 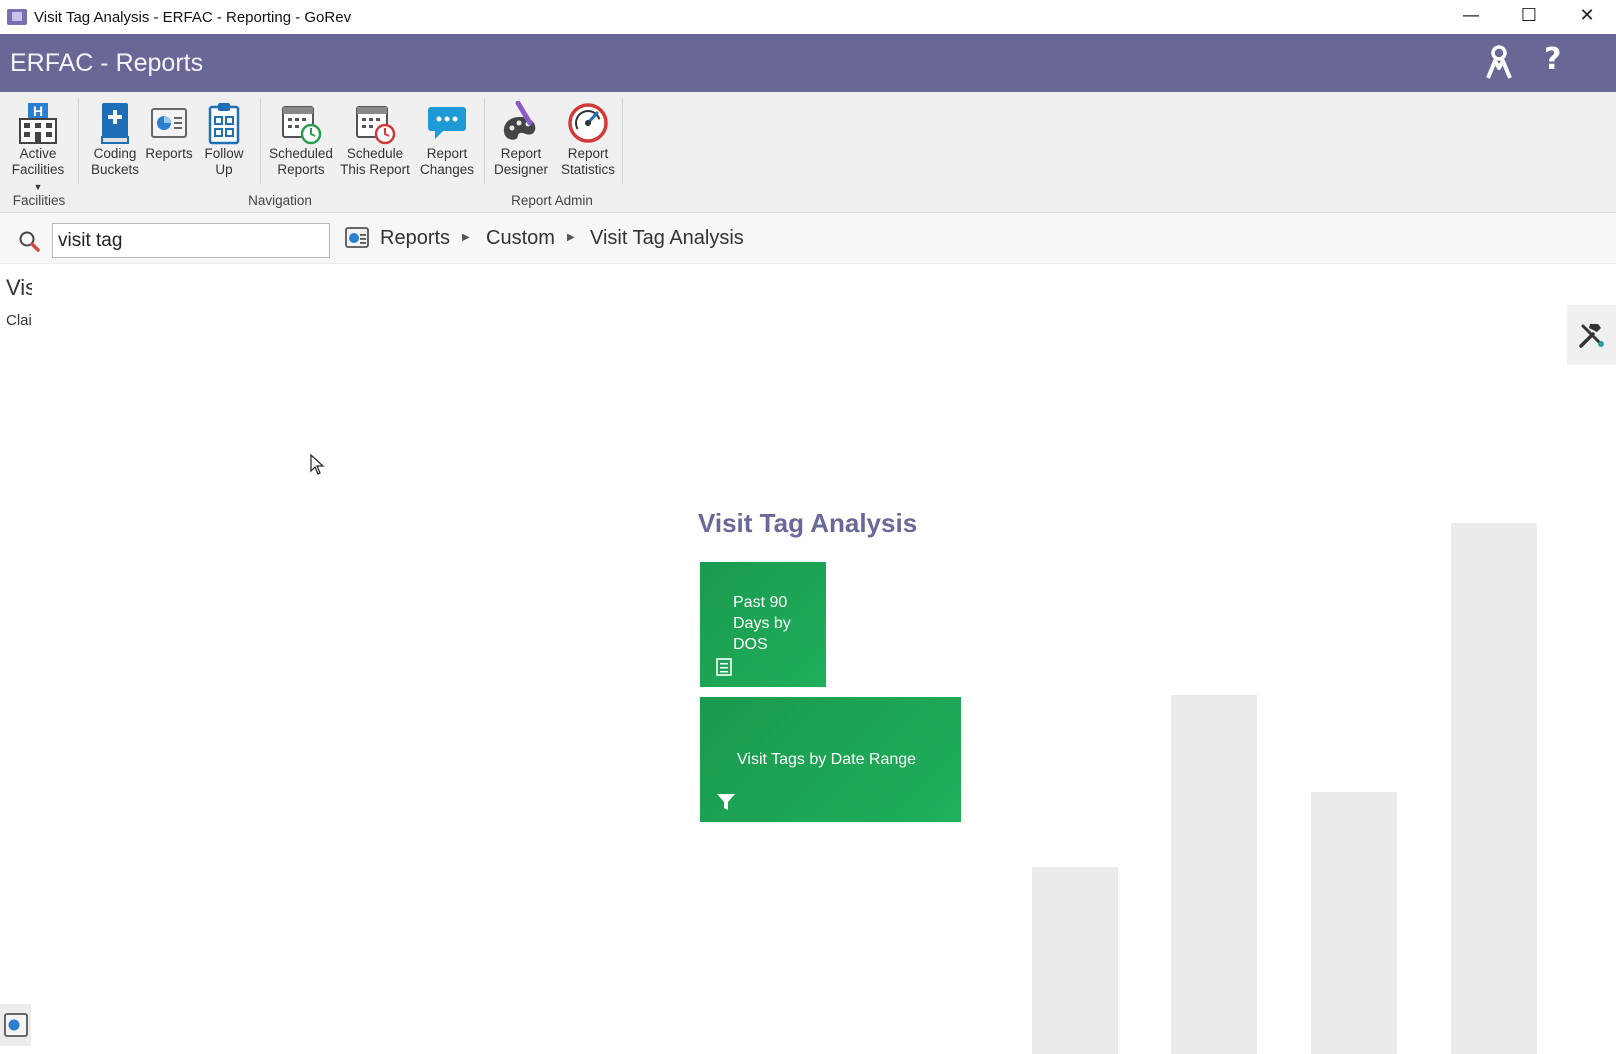 I want to click on tools-button, so click(x=1591, y=335).